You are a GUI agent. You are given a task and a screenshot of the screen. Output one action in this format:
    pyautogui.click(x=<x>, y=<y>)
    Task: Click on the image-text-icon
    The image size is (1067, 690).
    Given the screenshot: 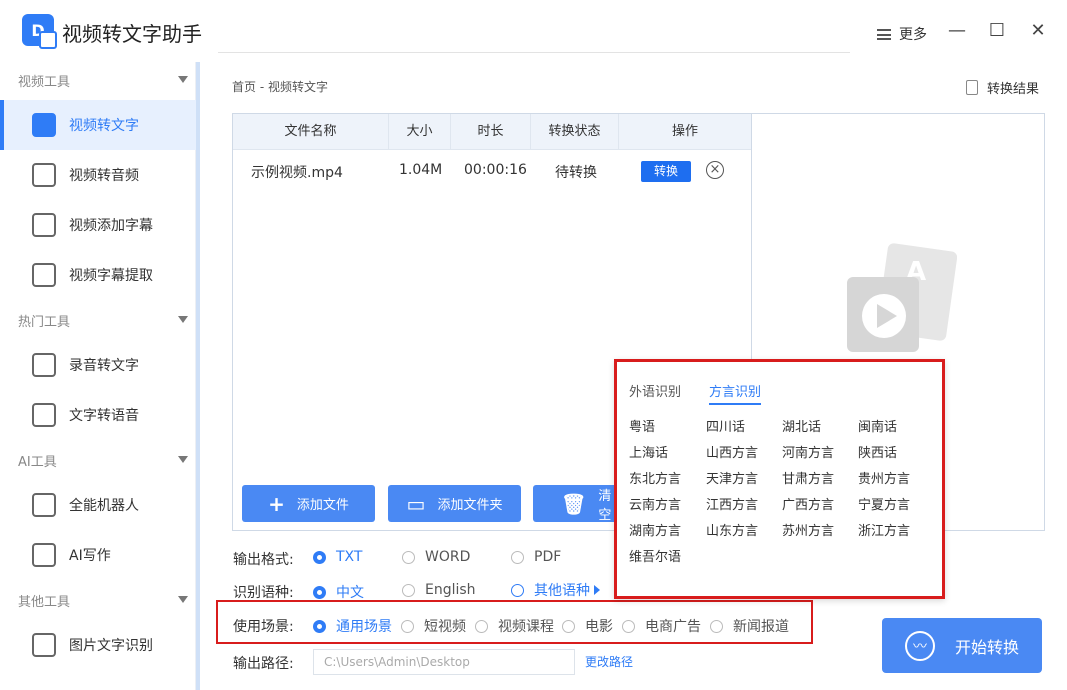 What is the action you would take?
    pyautogui.click(x=44, y=645)
    